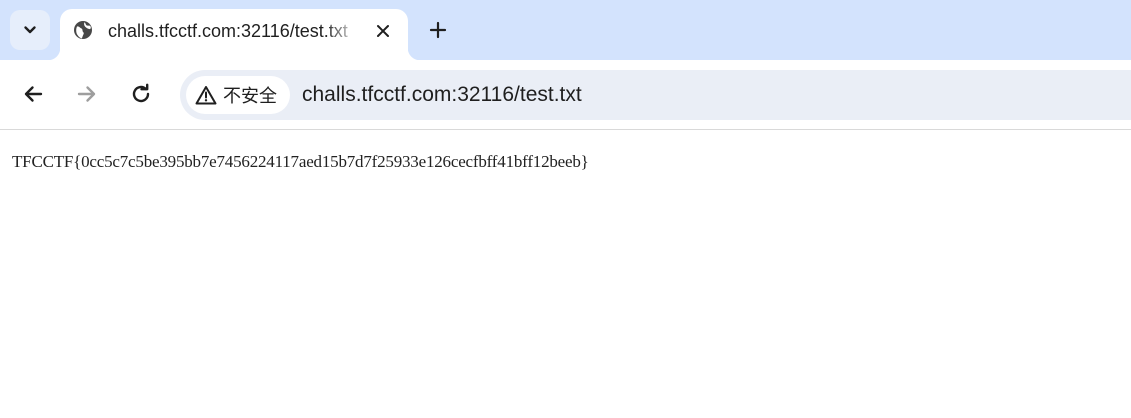  What do you see at coordinates (83, 30) in the screenshot?
I see `globe-icon` at bounding box center [83, 30].